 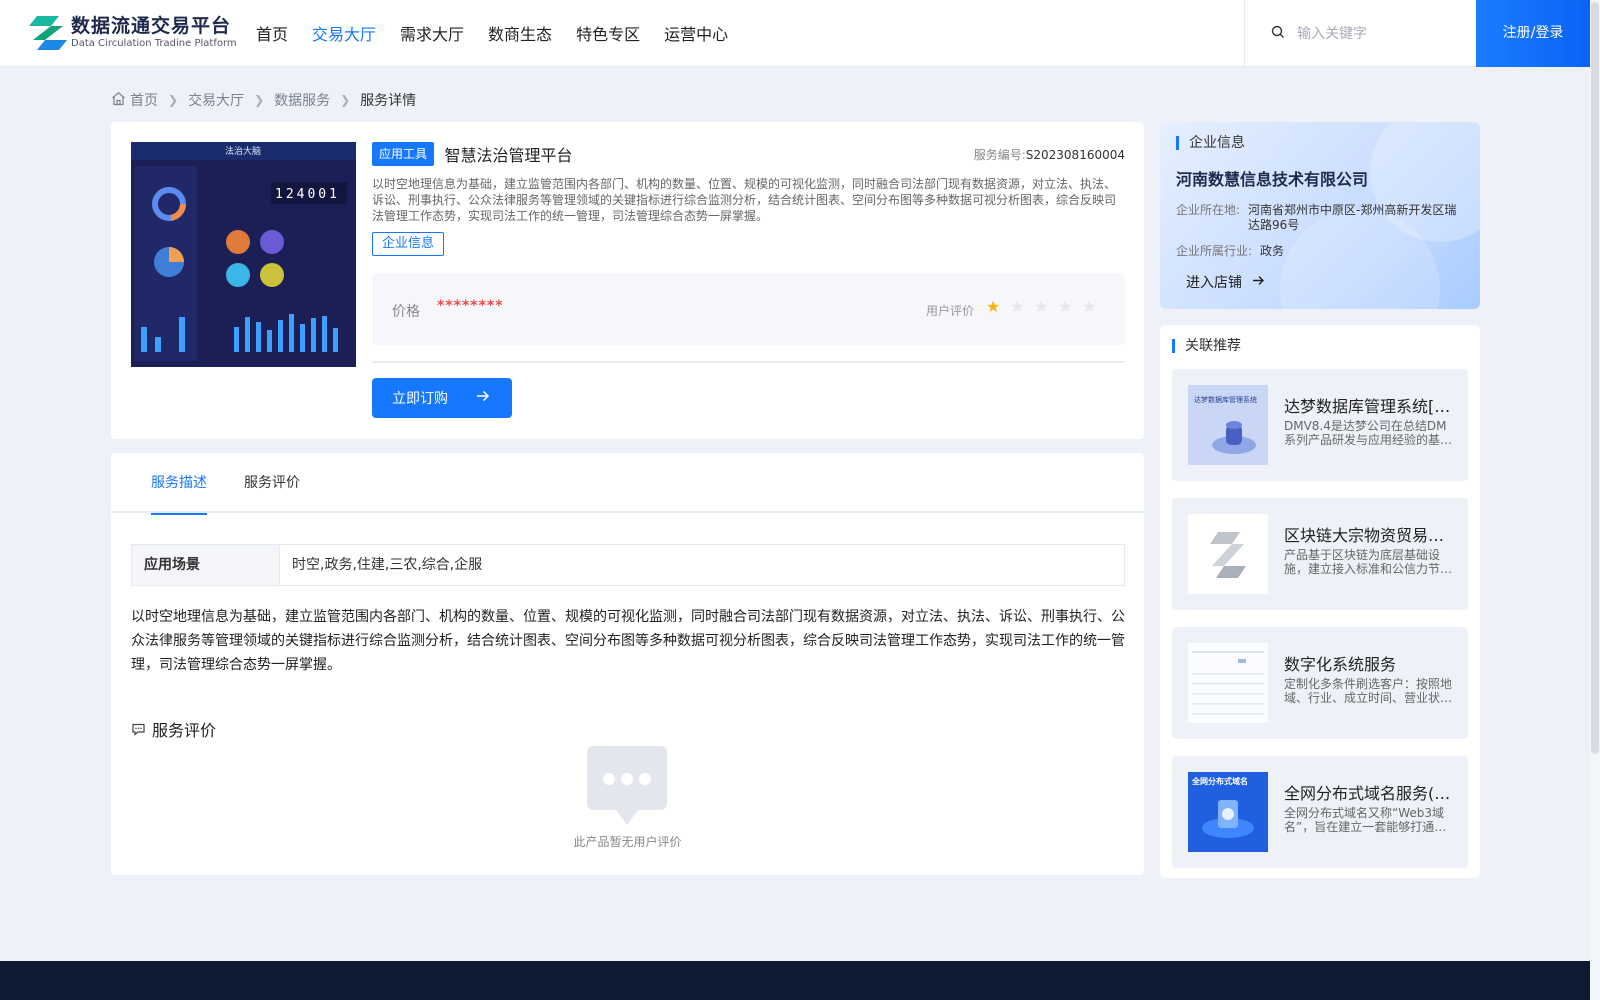 What do you see at coordinates (138, 729) in the screenshot?
I see `comment-icon` at bounding box center [138, 729].